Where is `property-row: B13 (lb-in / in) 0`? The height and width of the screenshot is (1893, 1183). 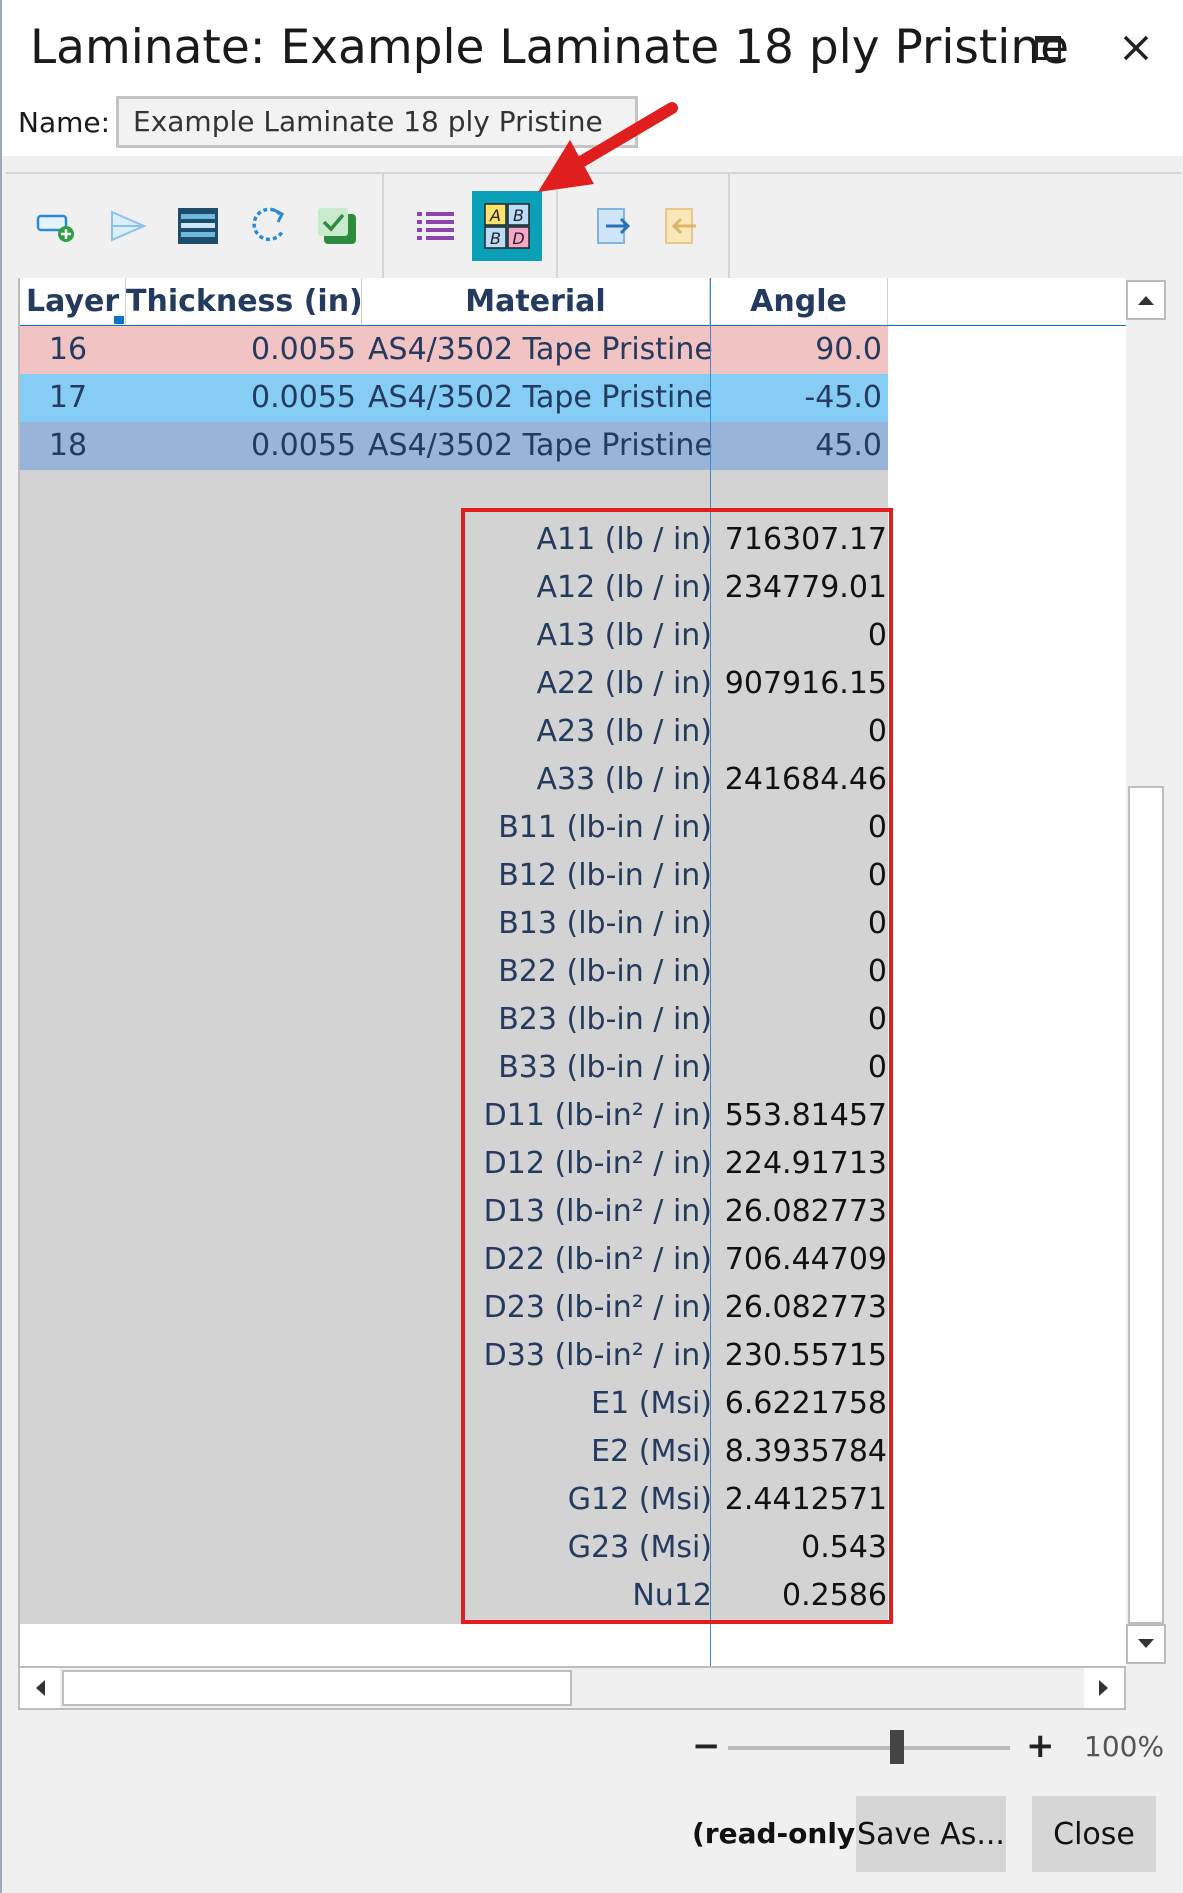 property-row: B13 (lb-in / in) 0 is located at coordinates (679, 924).